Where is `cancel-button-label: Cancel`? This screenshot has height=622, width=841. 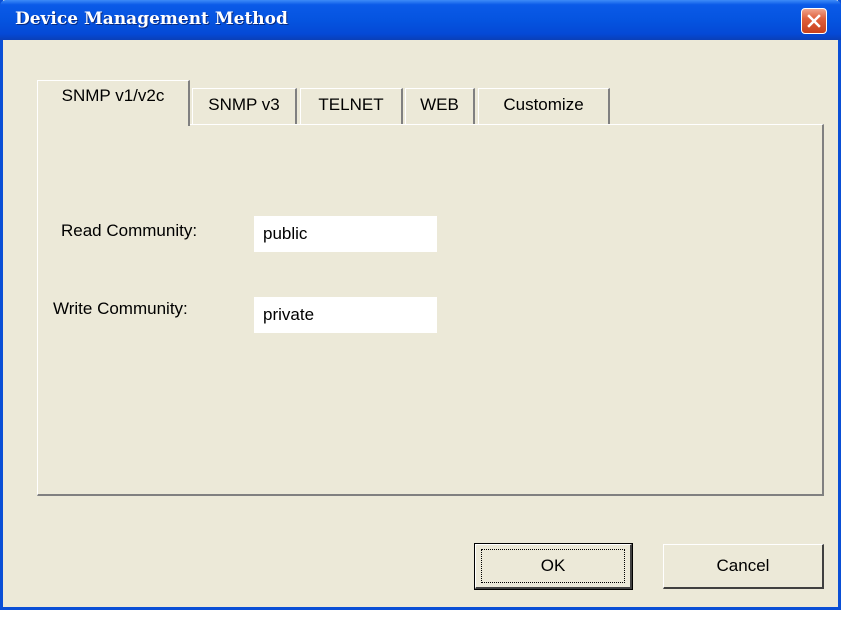
cancel-button-label: Cancel is located at coordinates (743, 565).